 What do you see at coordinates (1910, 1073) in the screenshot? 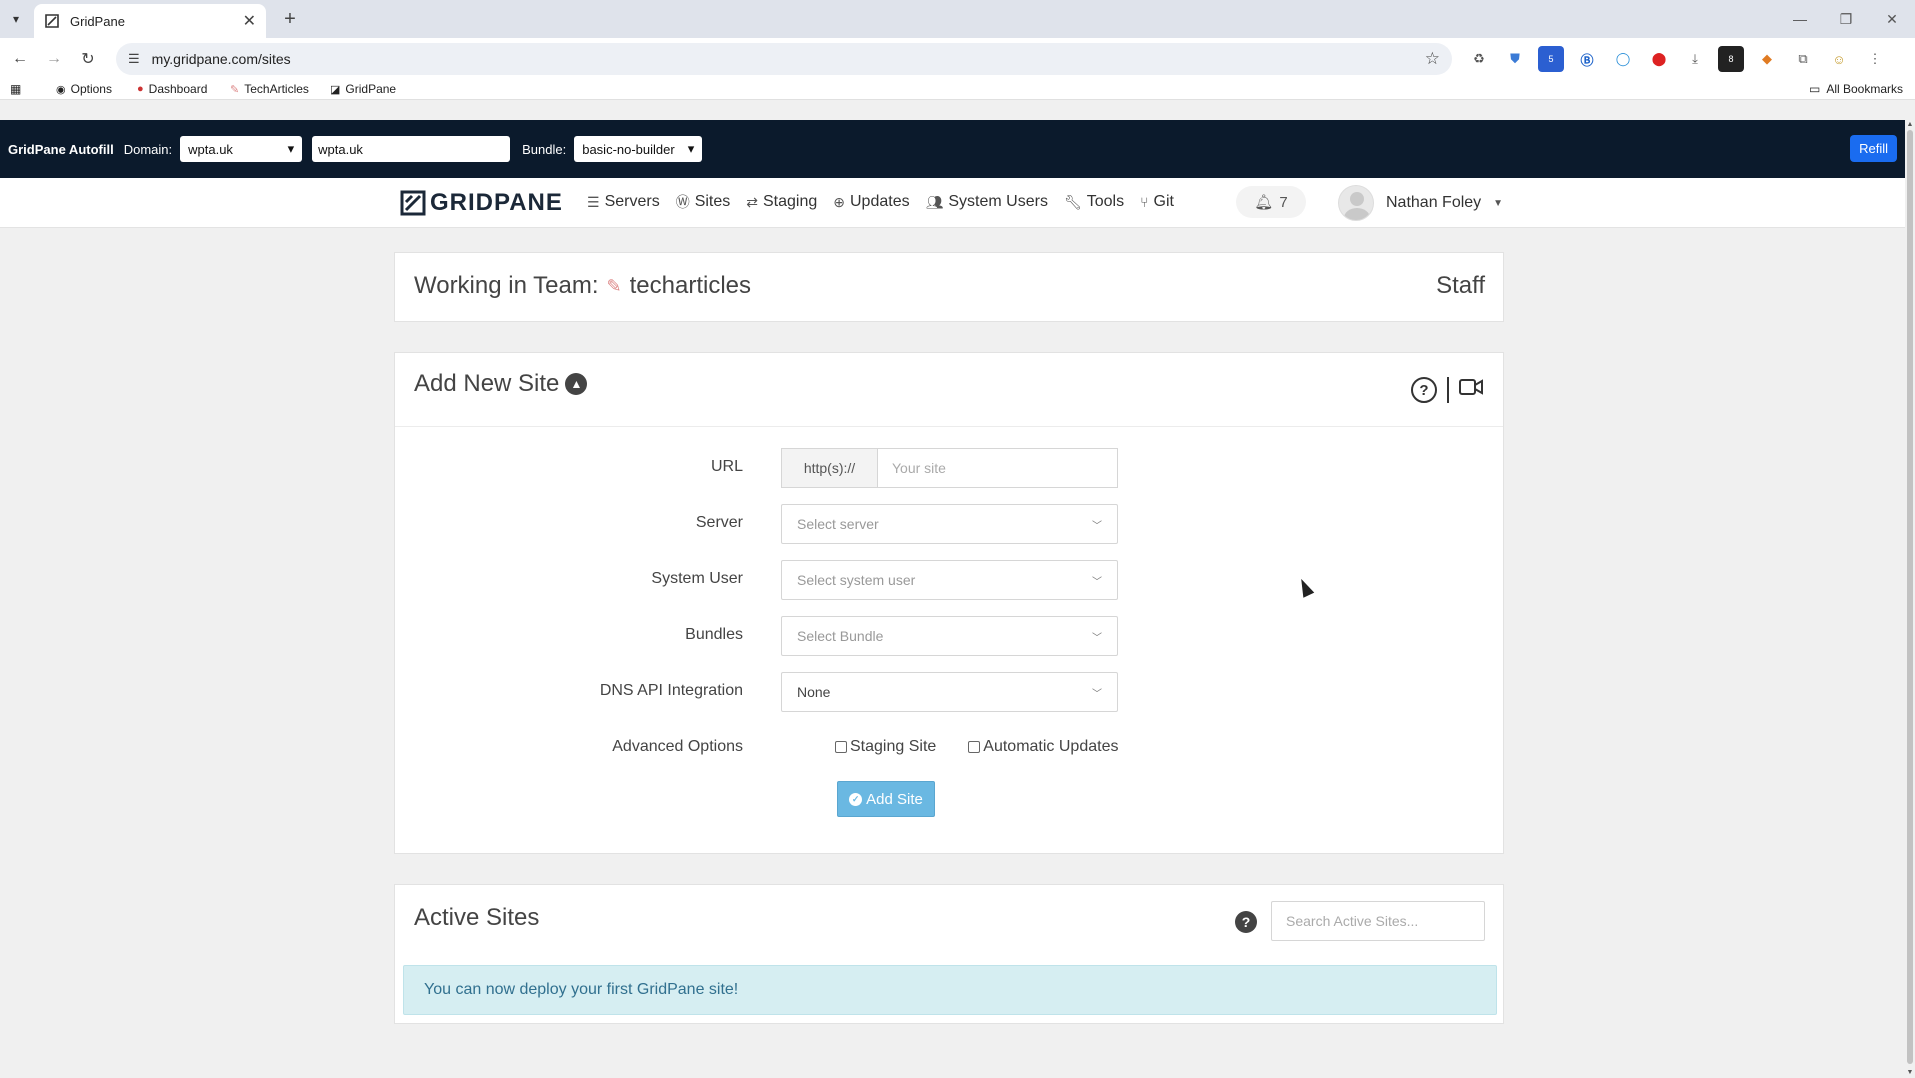
I see `scroll-down-icon: ▼` at bounding box center [1910, 1073].